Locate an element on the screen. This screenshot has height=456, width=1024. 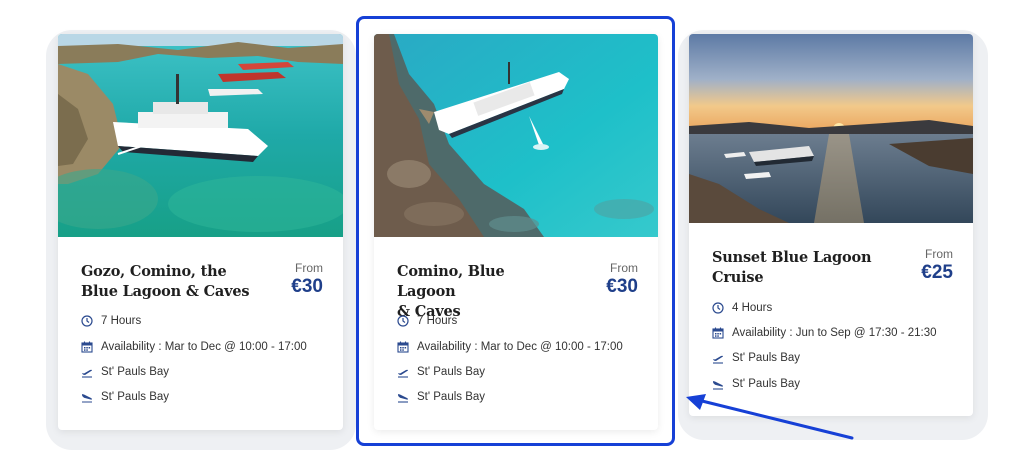
tour-title-line: Sunset Blue Lagoon is located at coordinates (792, 257).